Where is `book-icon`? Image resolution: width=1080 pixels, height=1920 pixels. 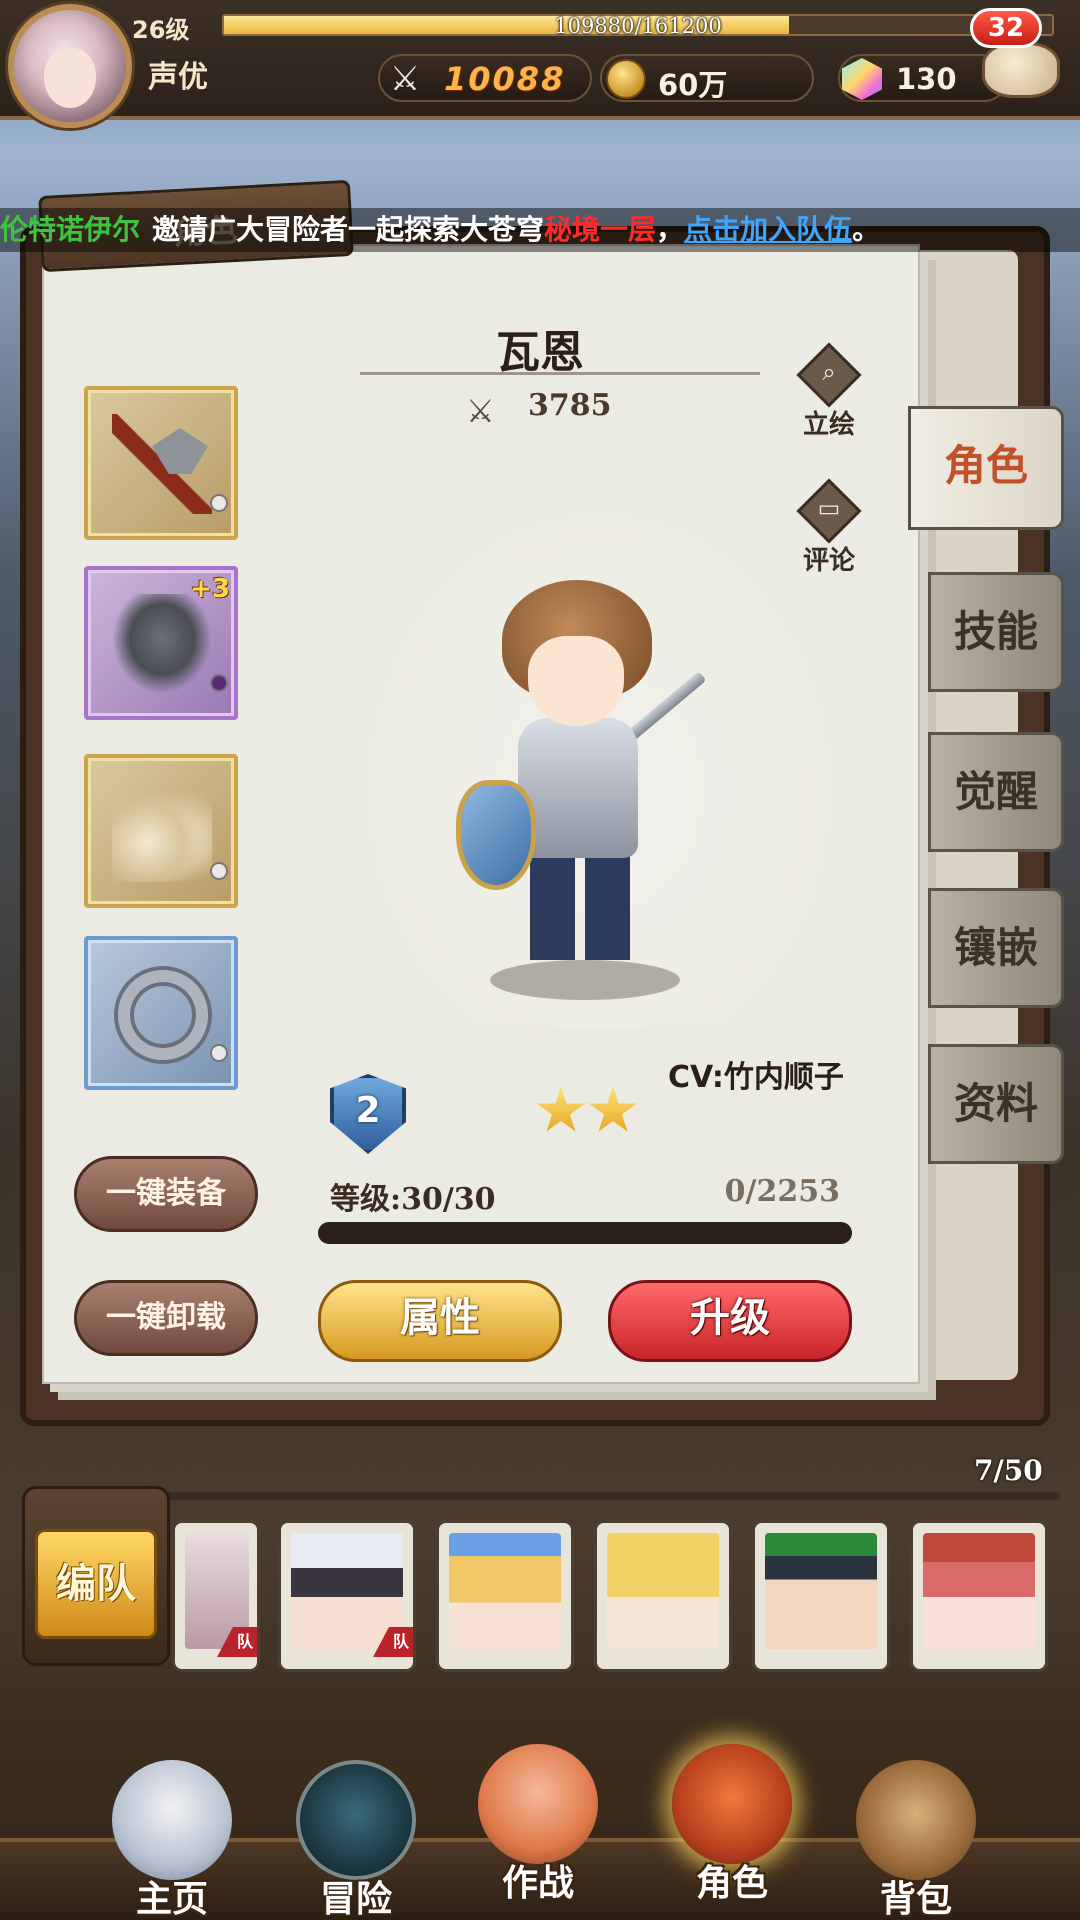
book-icon is located at coordinates (732, 1804).